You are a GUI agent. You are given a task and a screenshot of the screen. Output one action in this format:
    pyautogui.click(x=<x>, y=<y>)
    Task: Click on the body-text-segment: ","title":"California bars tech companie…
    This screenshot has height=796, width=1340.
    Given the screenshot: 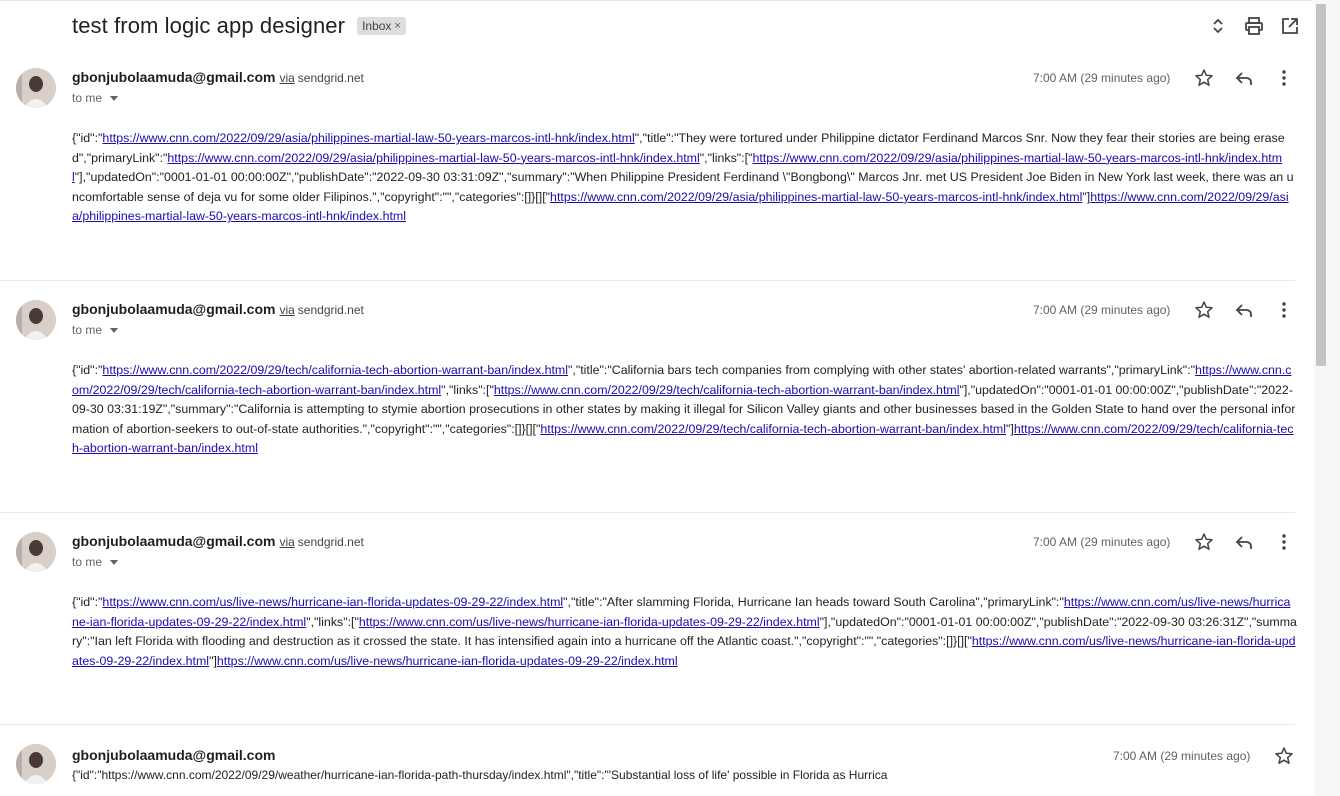 What is the action you would take?
    pyautogui.click(x=882, y=370)
    